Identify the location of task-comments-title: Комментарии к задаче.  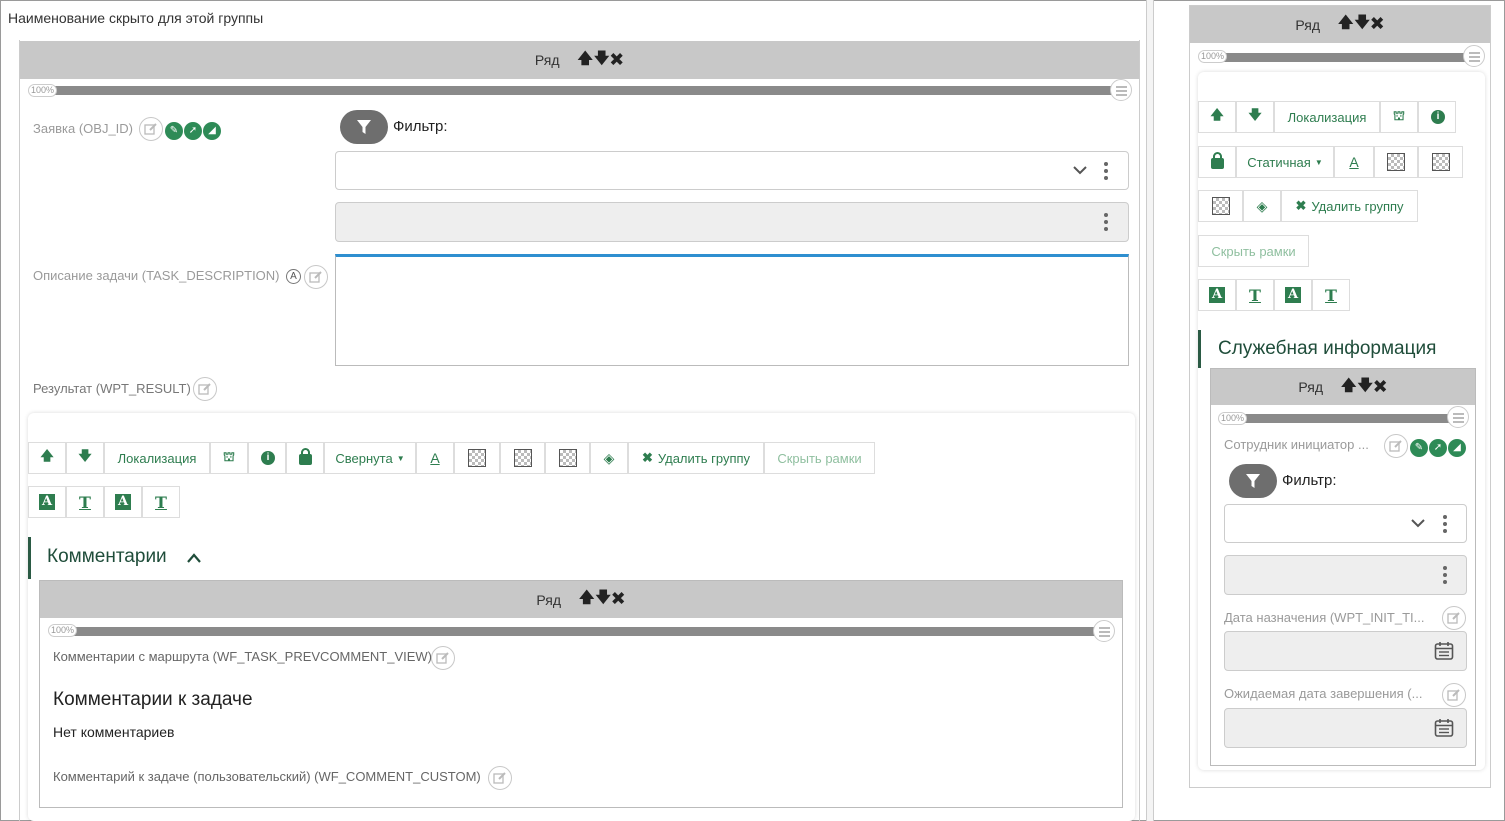
(153, 699).